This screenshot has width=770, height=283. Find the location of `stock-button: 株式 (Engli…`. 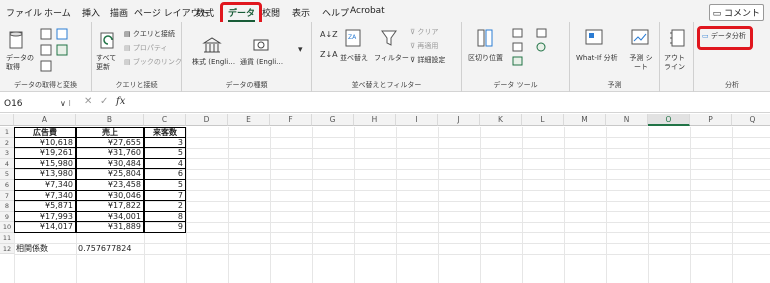

stock-button: 株式 (Engli… is located at coordinates (213, 62).